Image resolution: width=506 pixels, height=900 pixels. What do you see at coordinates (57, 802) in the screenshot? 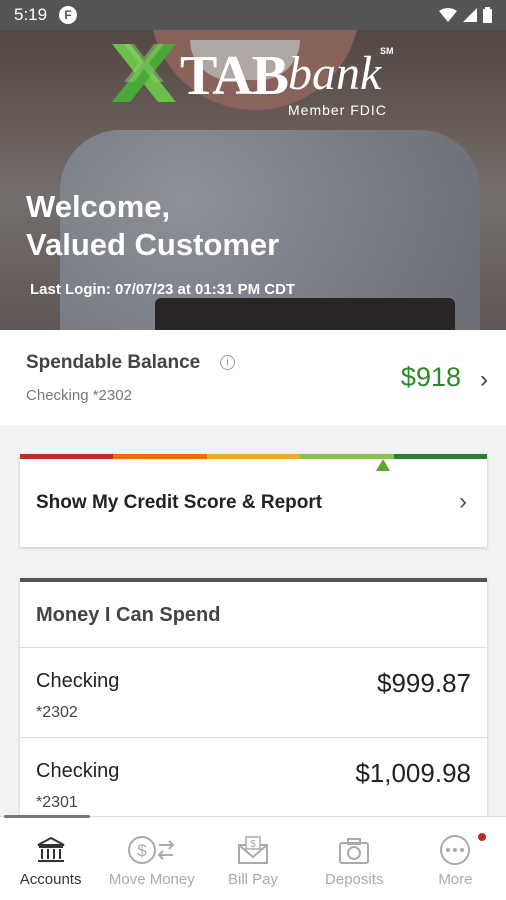
I see `account-number: *2301` at bounding box center [57, 802].